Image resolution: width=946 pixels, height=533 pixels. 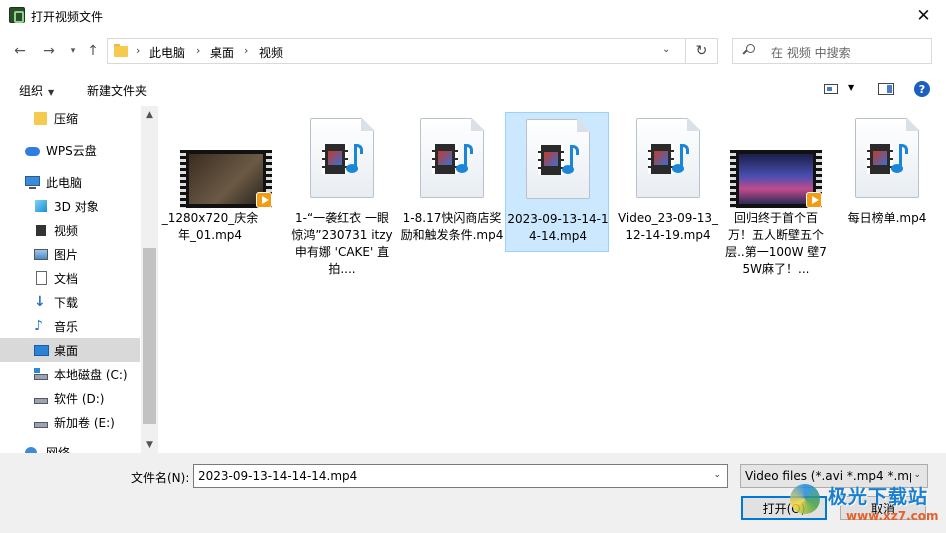 What do you see at coordinates (70, 118) in the screenshot?
I see `sidebar-item-compress: 压缩` at bounding box center [70, 118].